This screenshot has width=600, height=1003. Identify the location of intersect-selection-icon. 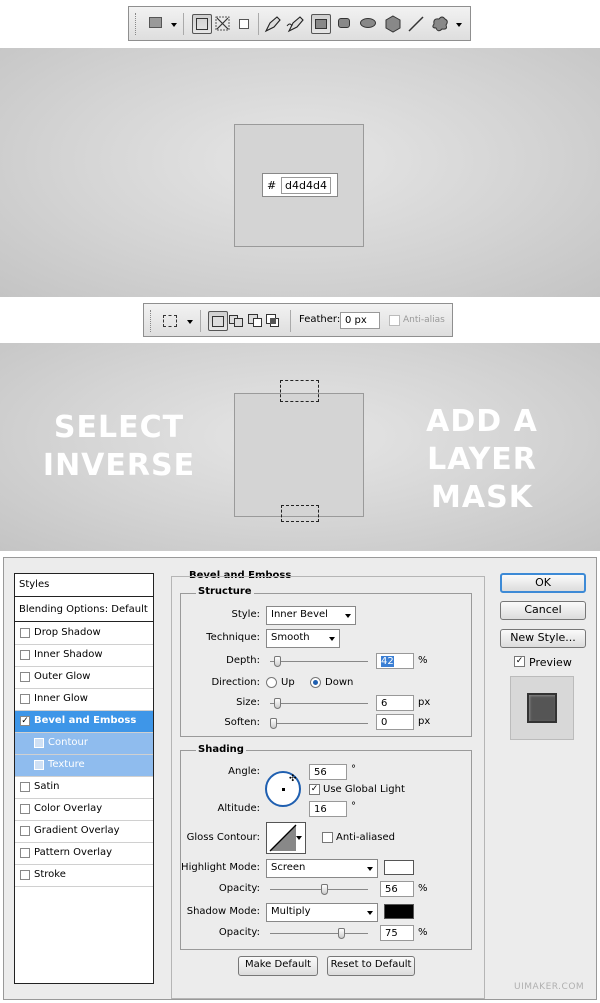
(274, 321).